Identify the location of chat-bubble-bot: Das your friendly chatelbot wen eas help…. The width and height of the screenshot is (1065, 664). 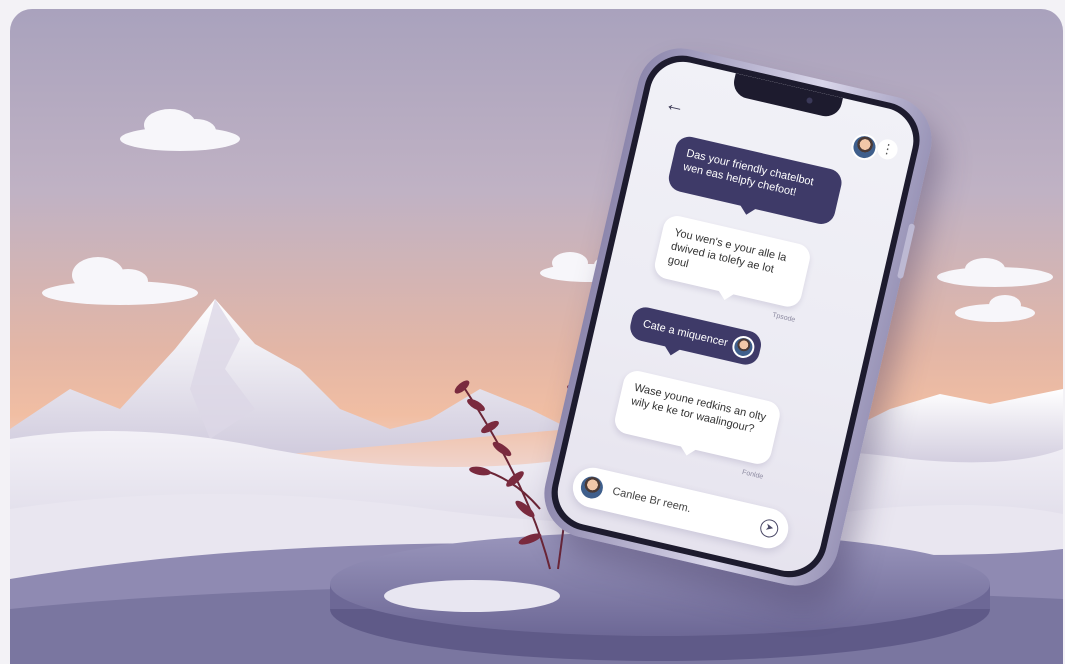
(755, 180).